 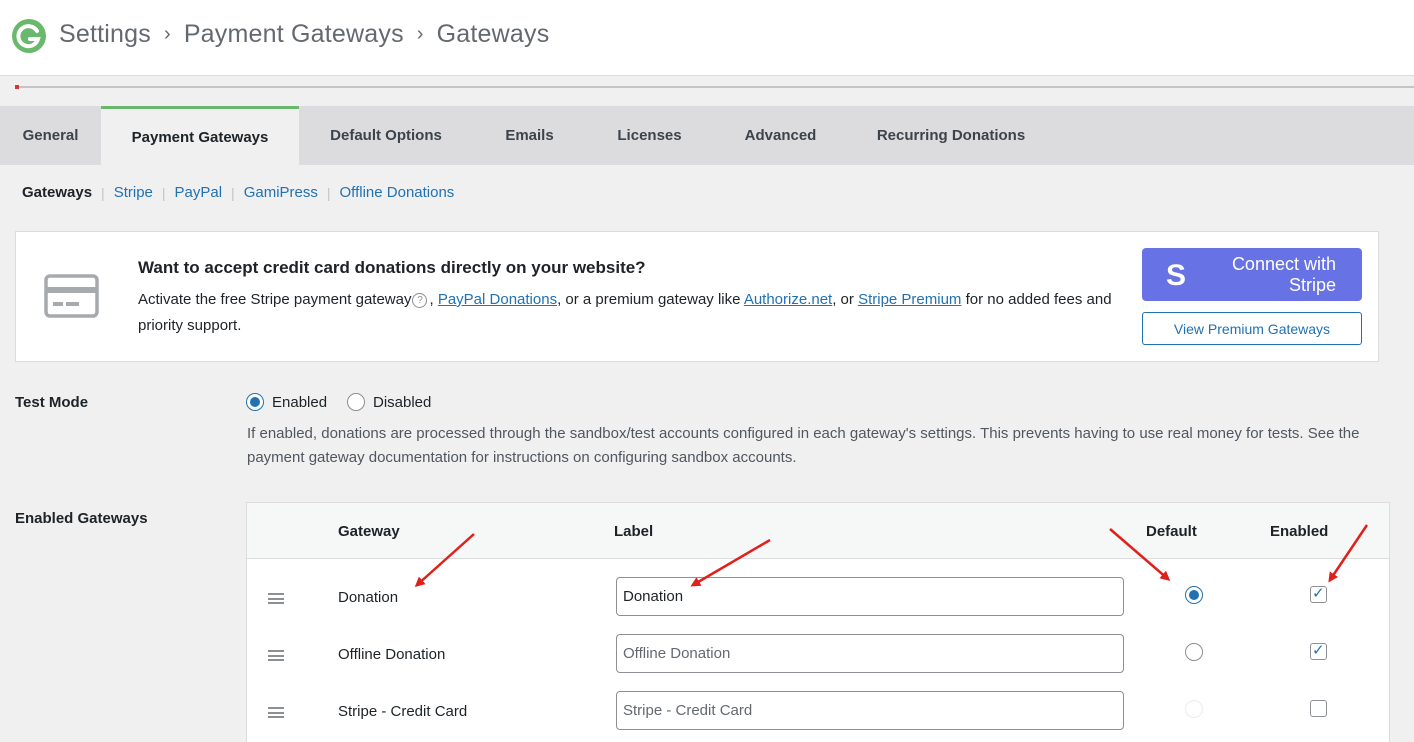 I want to click on tab-emails: Emails, so click(x=529, y=135).